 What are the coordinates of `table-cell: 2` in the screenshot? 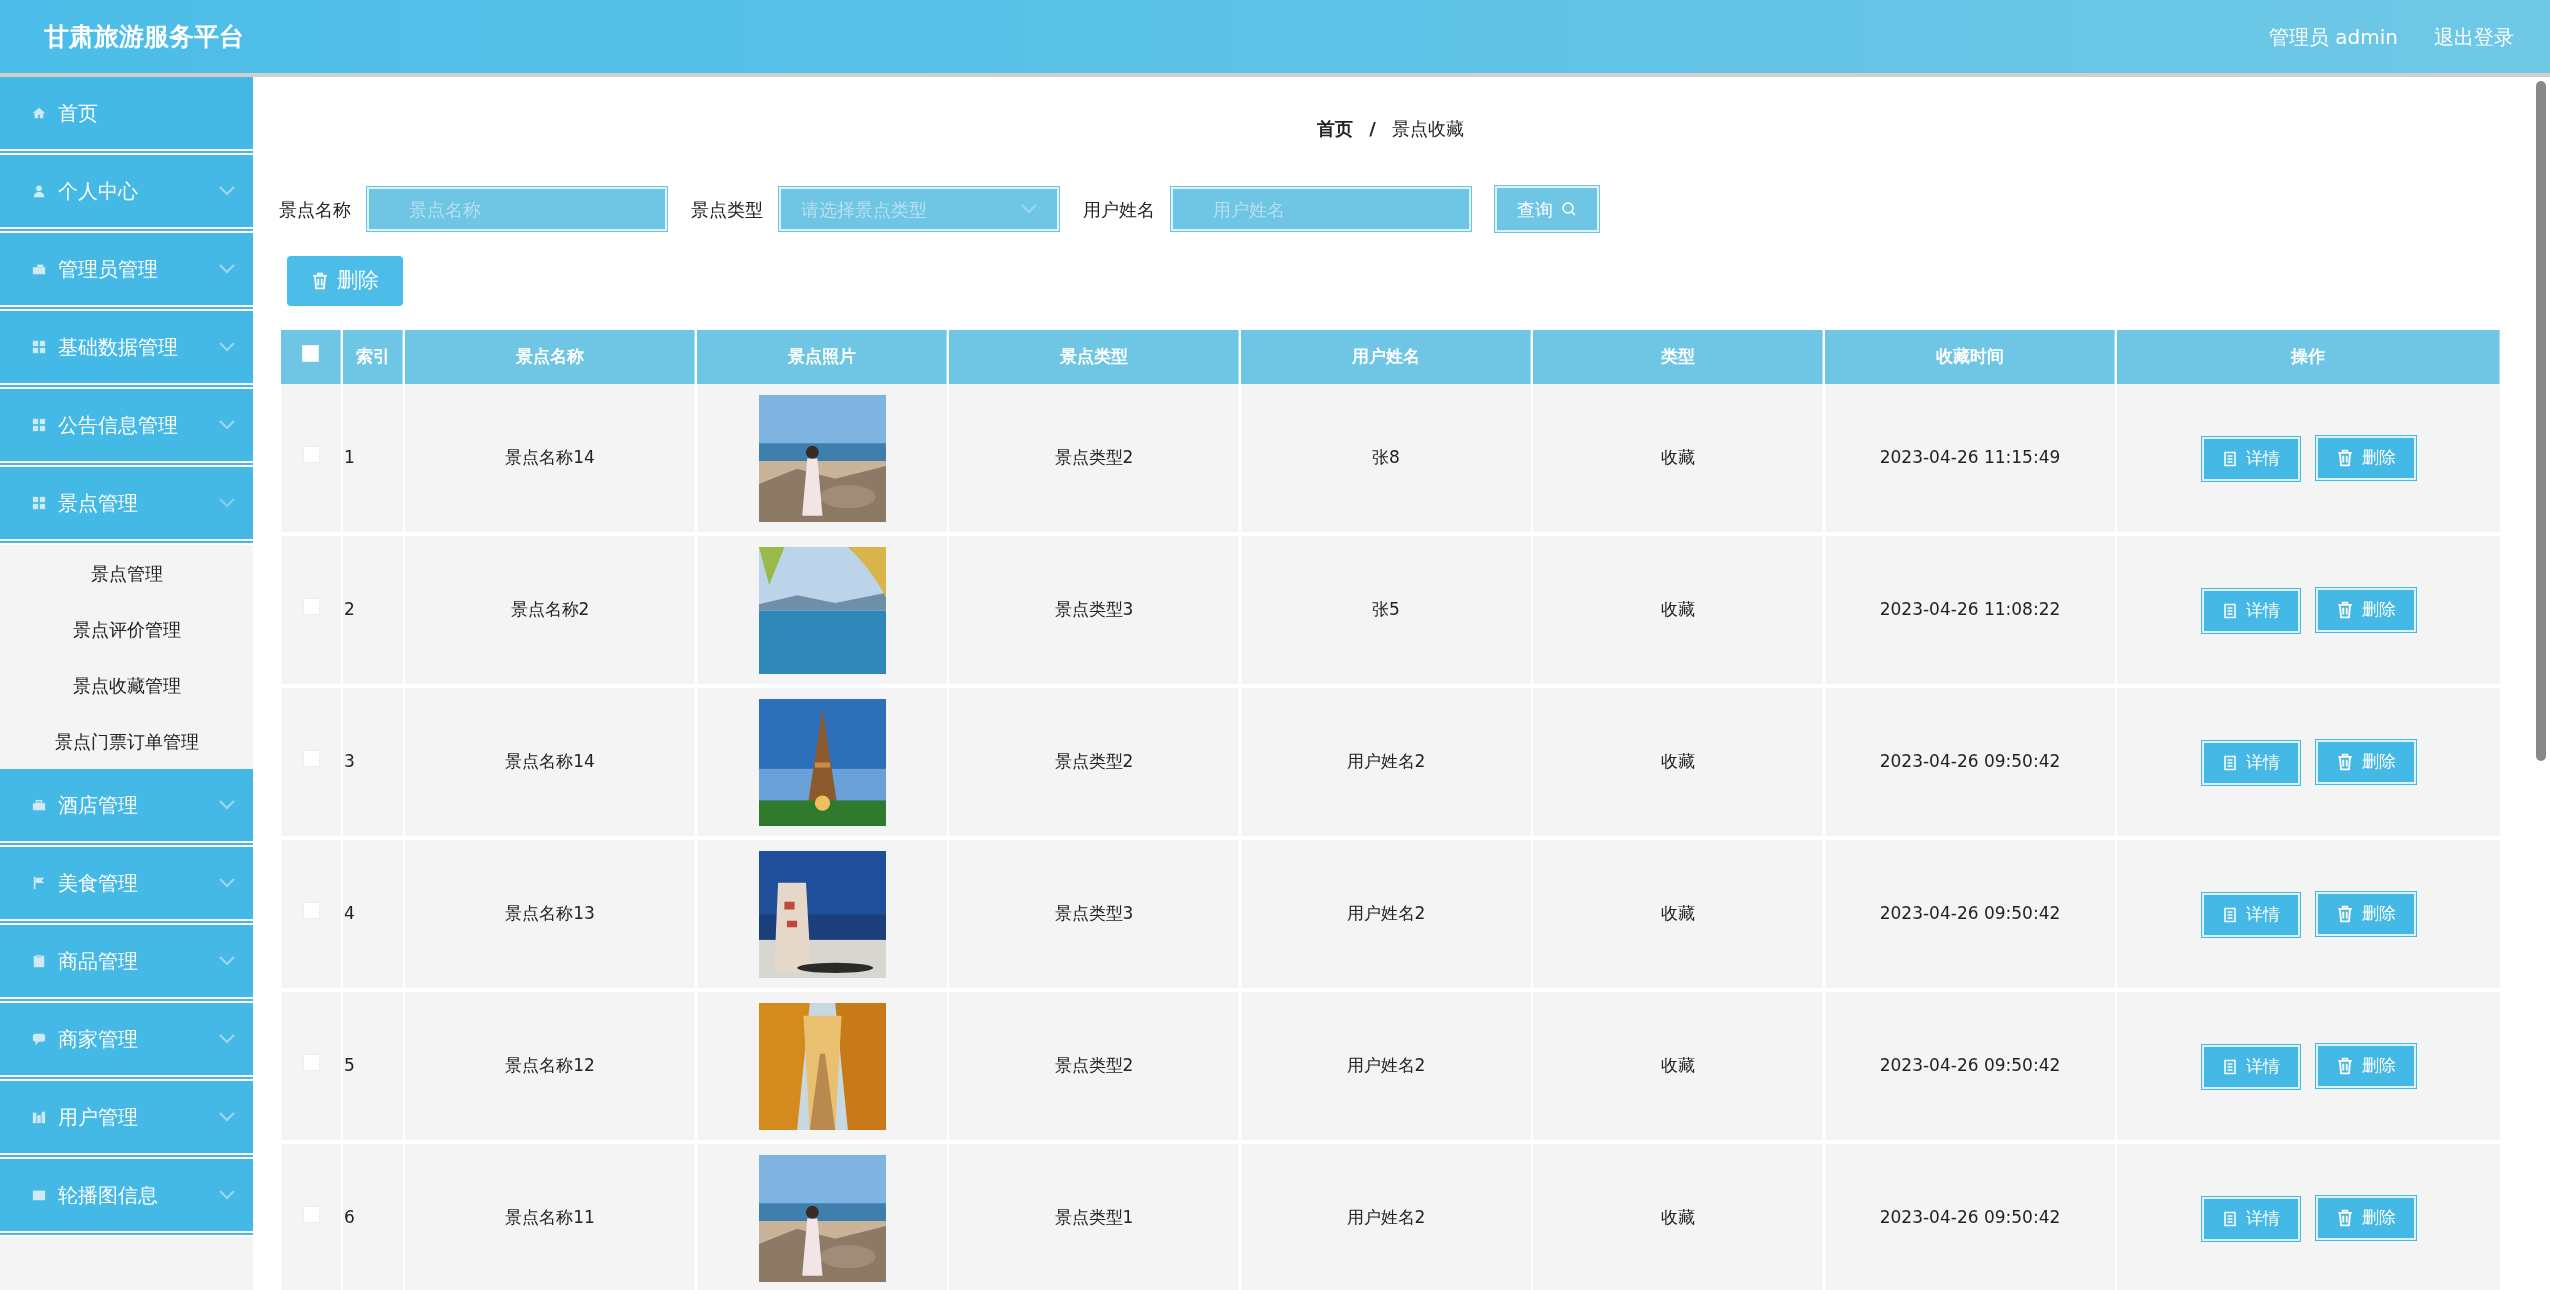 It's located at (349, 609).